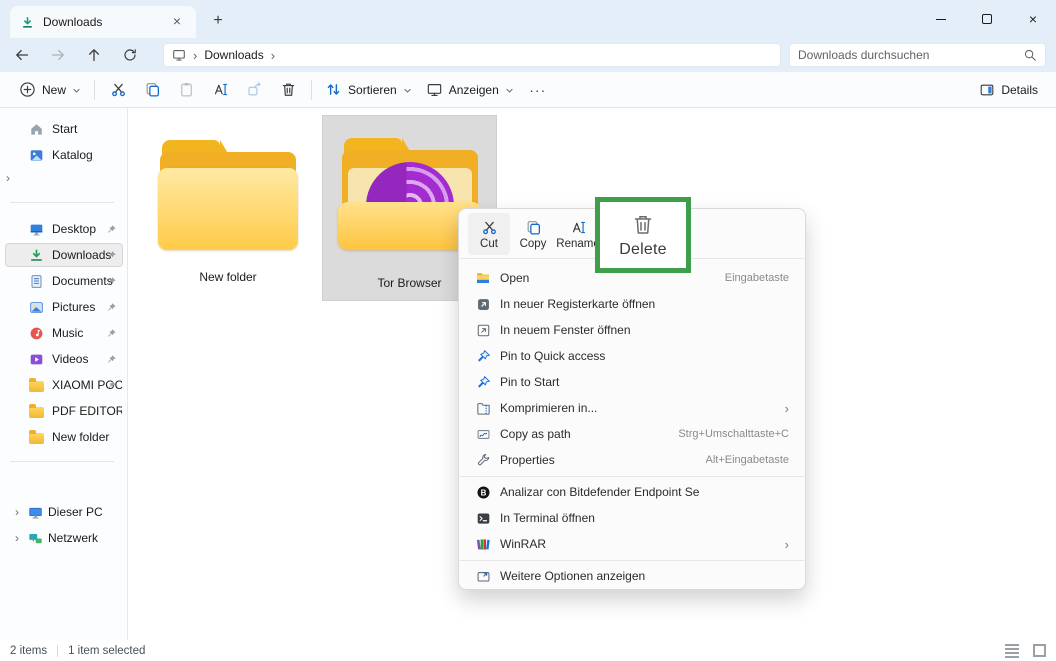  I want to click on forward-button, so click(58, 55).